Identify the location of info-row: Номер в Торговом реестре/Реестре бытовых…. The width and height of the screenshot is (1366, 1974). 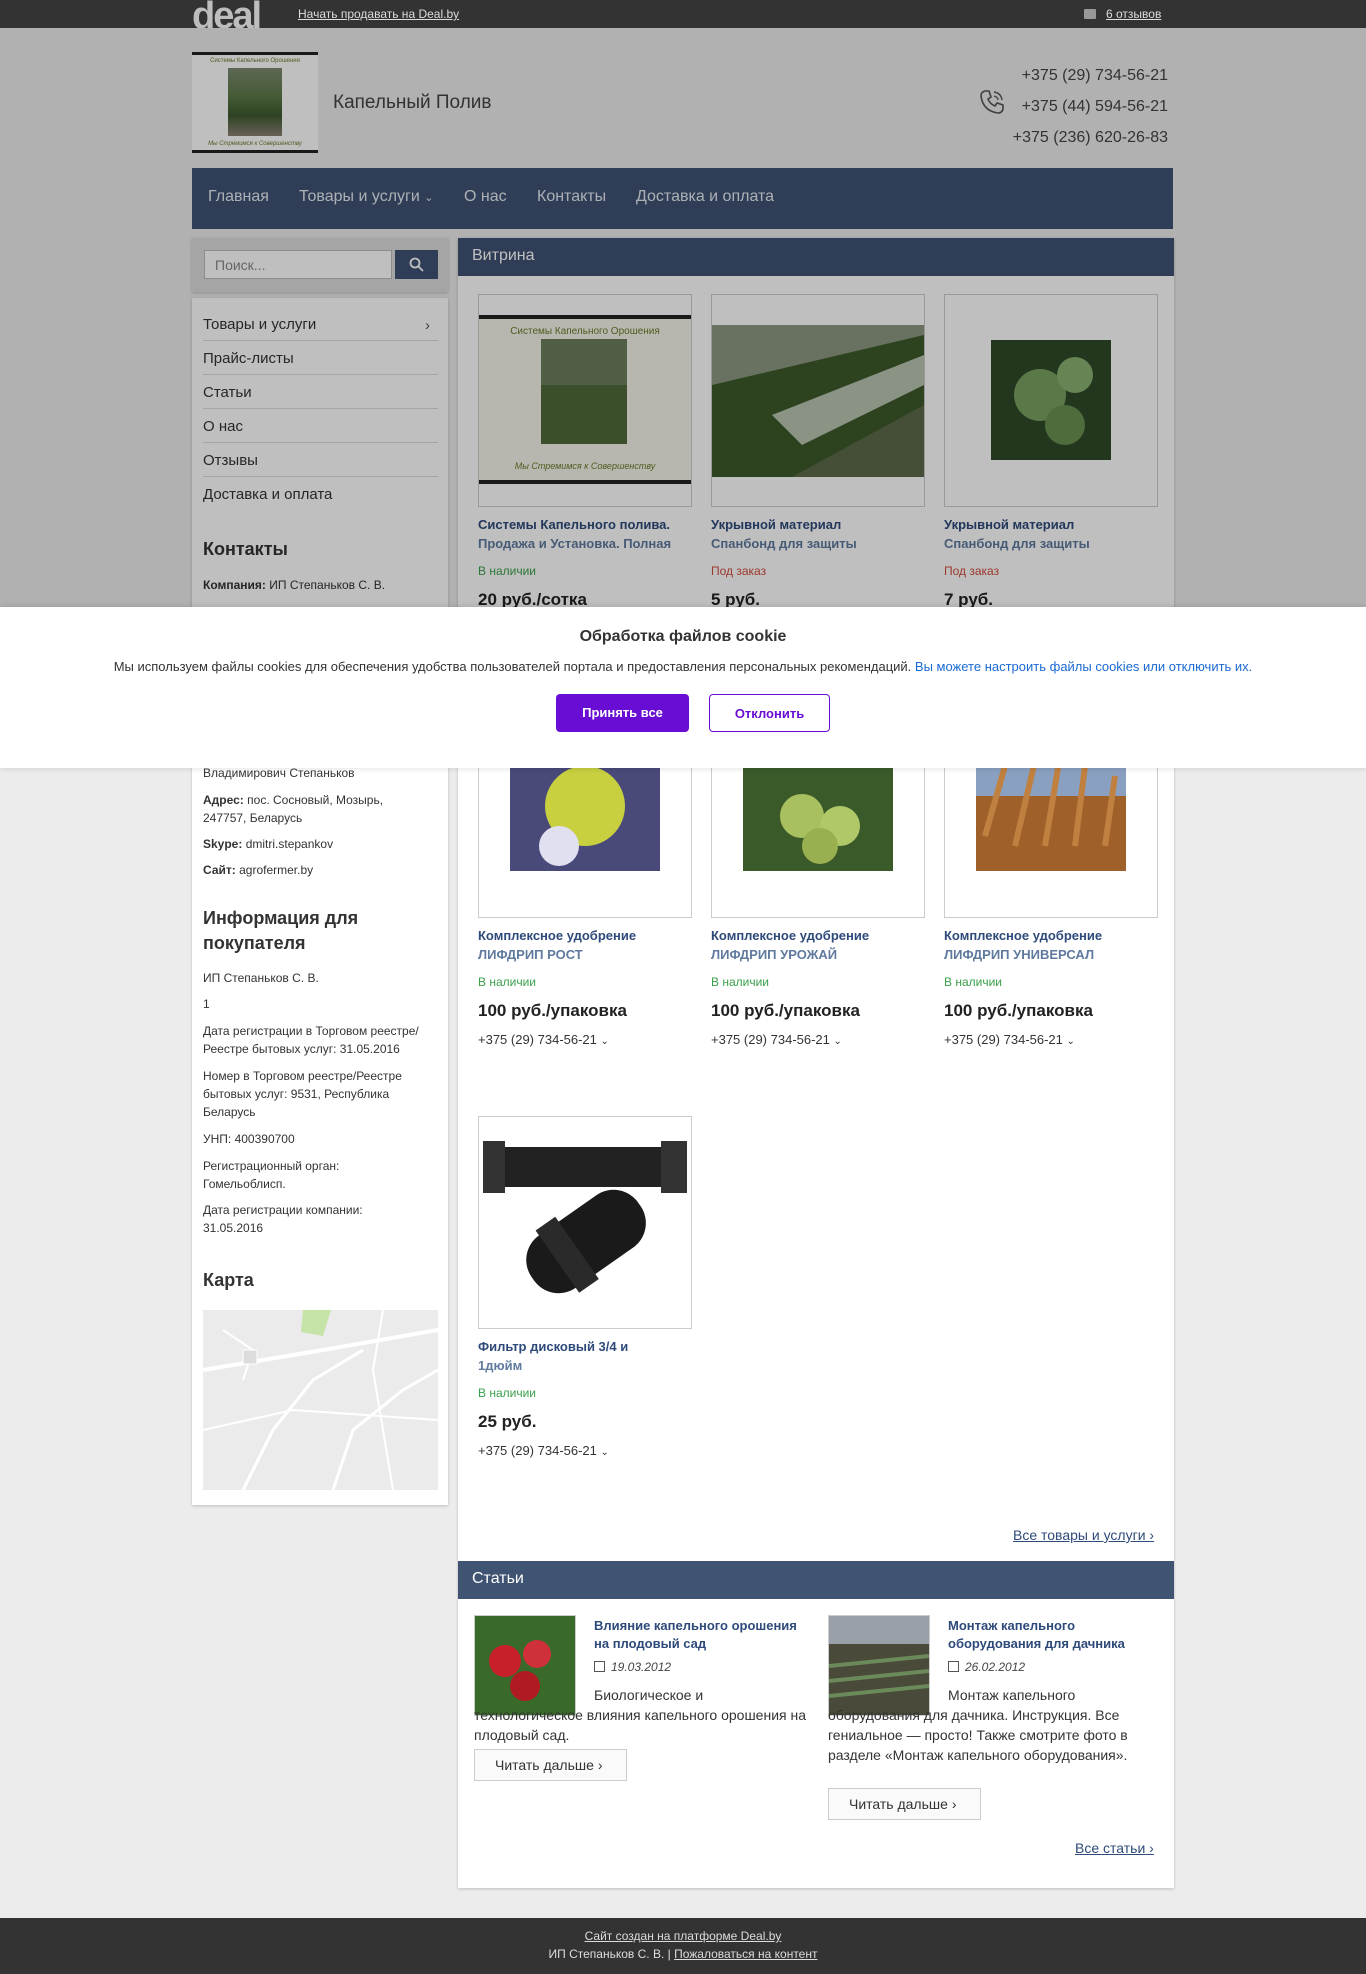
(302, 1094).